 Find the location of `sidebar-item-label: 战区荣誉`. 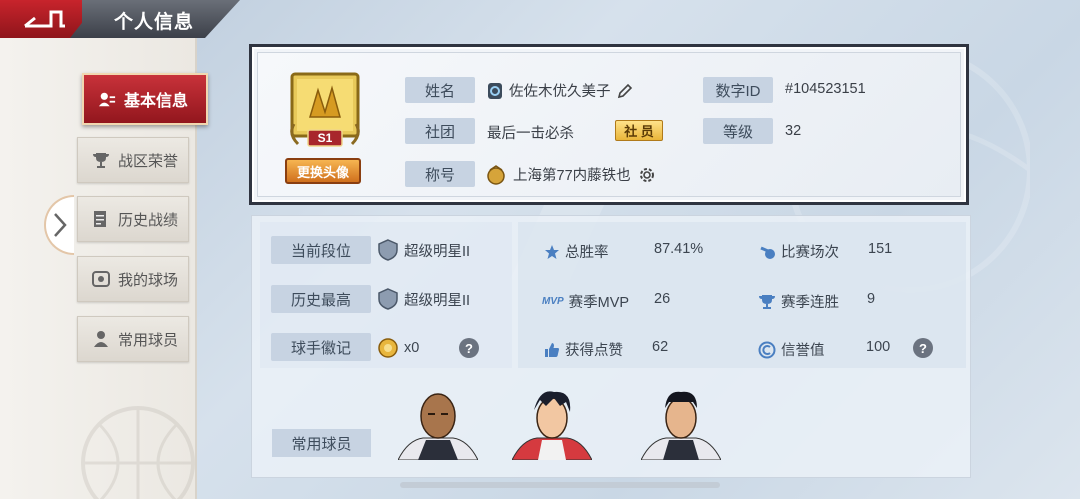

sidebar-item-label: 战区荣誉 is located at coordinates (148, 161).